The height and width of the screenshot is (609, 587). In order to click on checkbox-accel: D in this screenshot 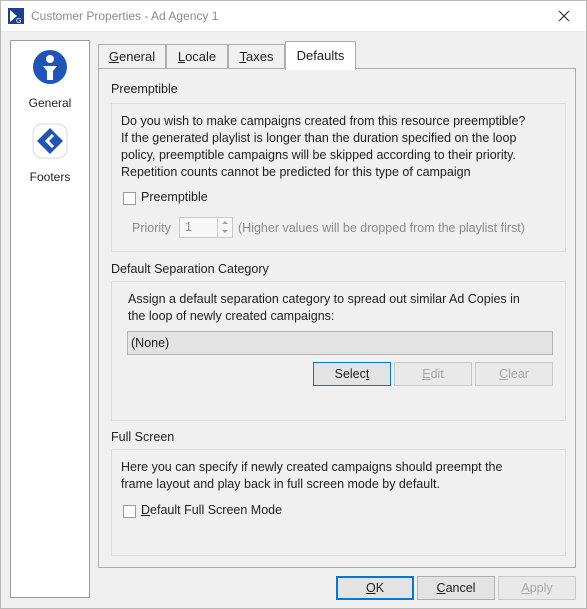, I will do `click(146, 510)`.